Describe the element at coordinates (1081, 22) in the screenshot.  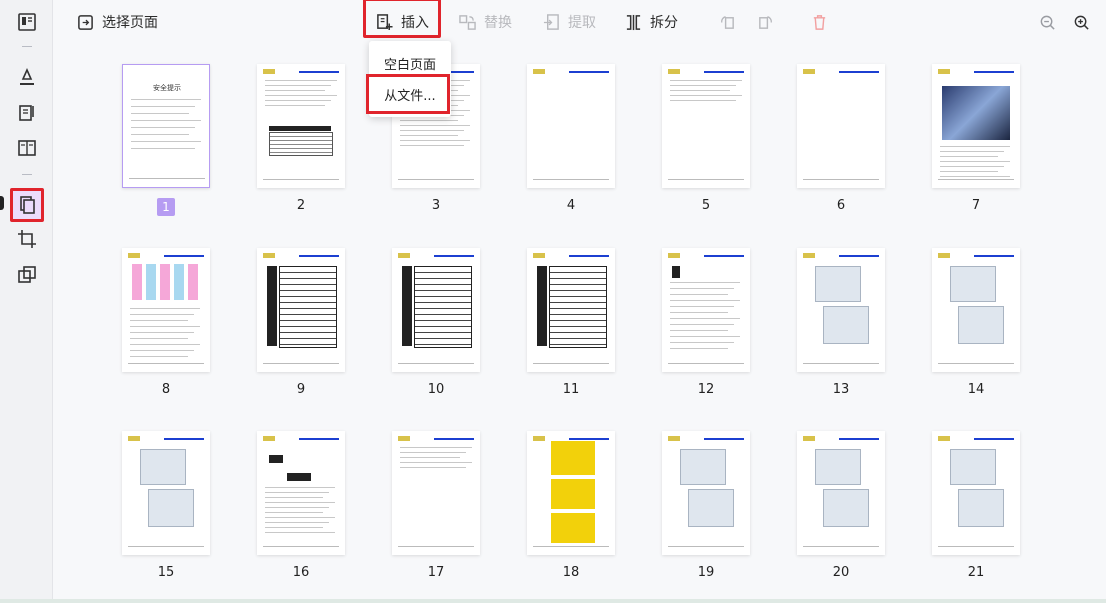
I see `zoom-in-icon` at that location.